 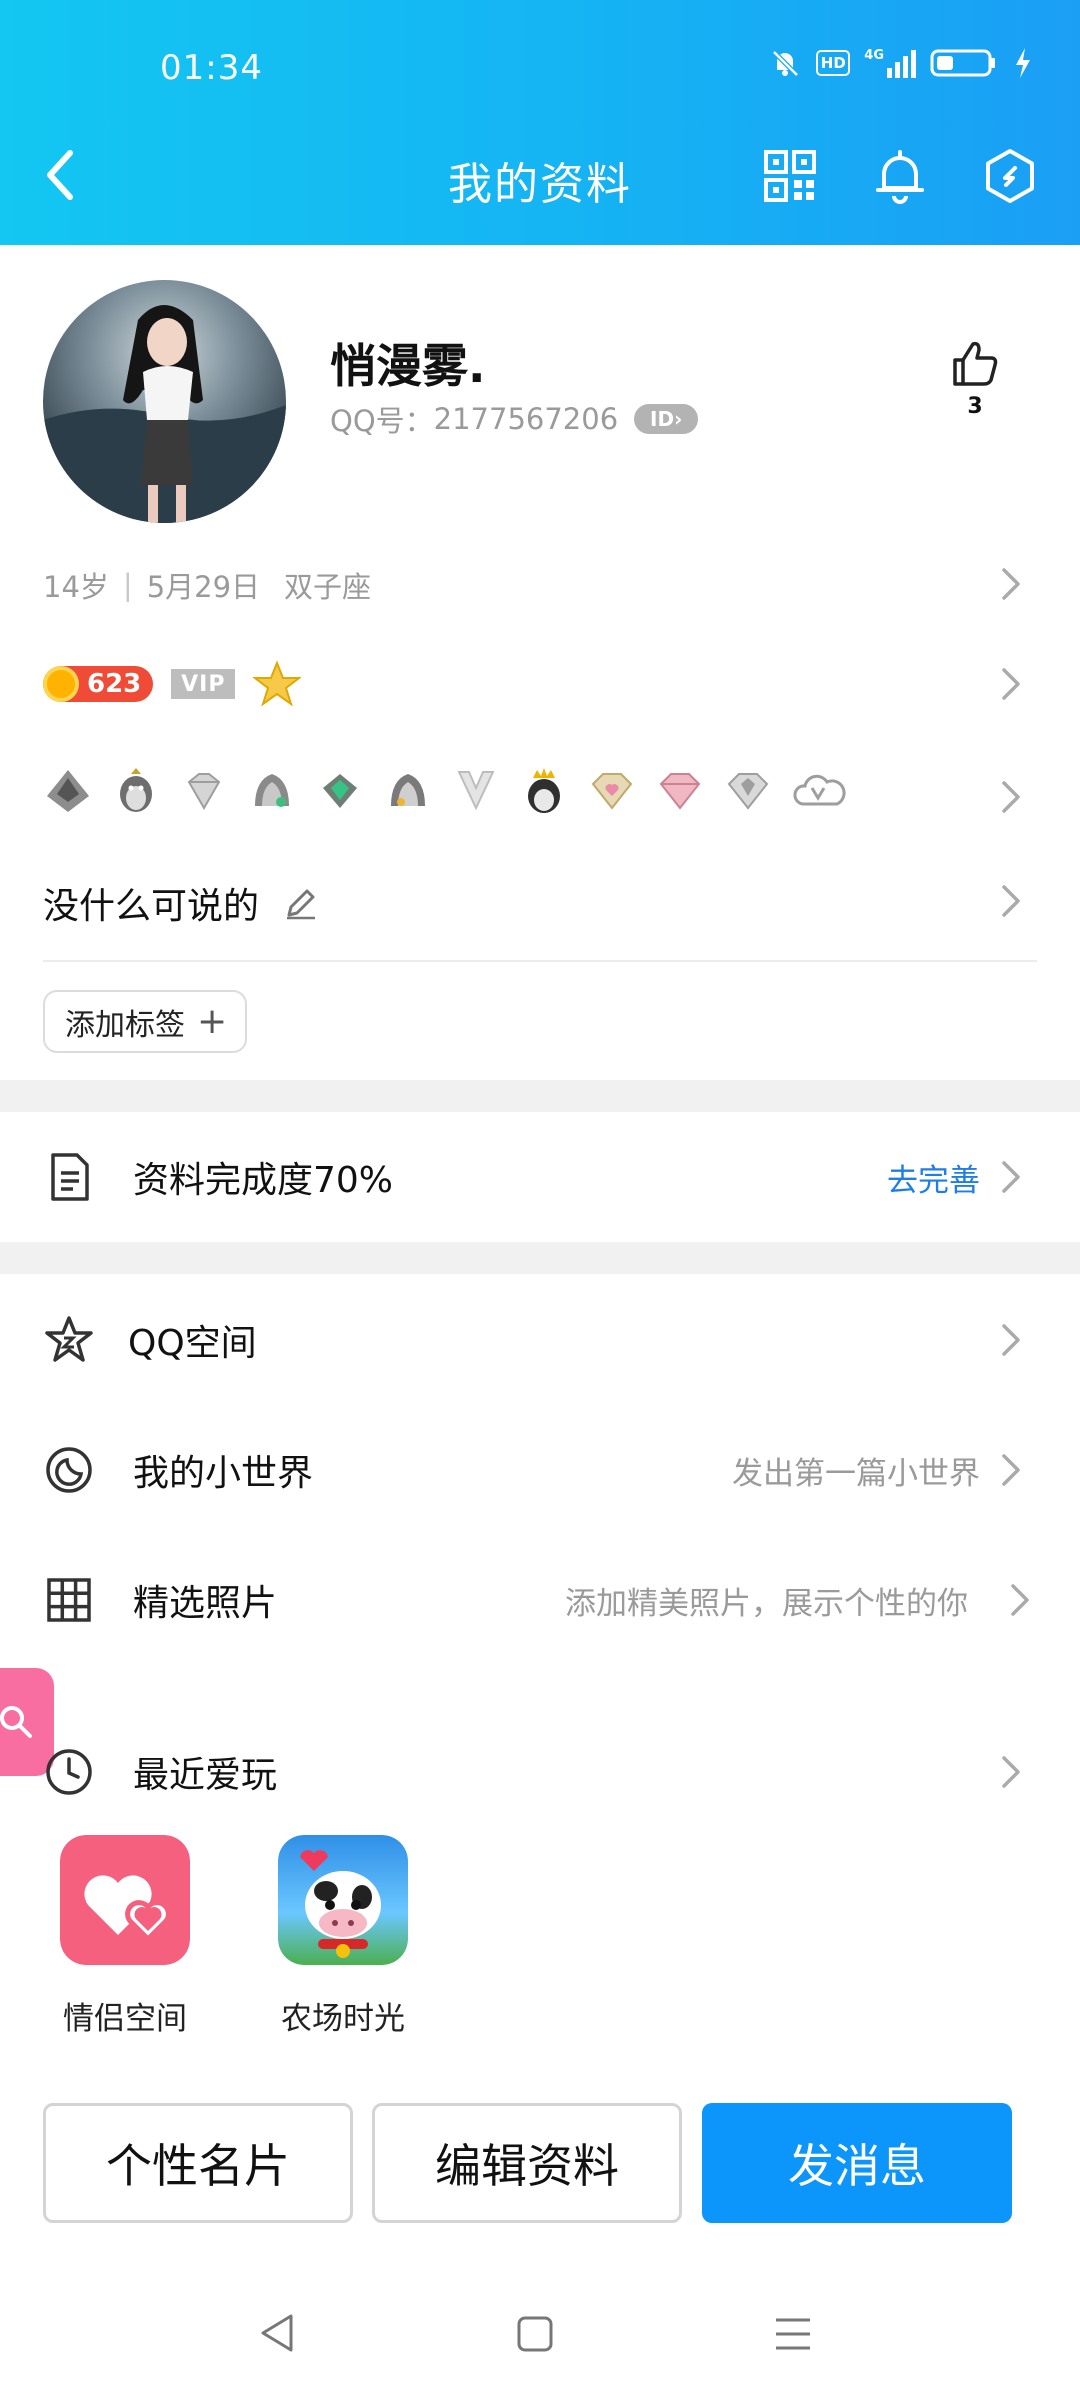 What do you see at coordinates (328, 587) in the screenshot?
I see `zodiac: 双子座` at bounding box center [328, 587].